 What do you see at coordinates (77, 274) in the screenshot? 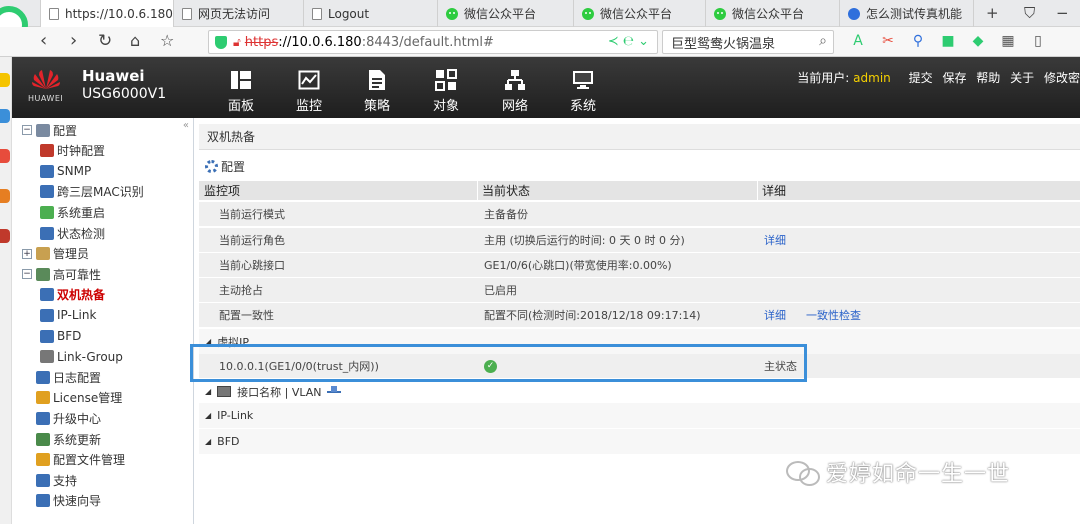
I see `sidebar-item-label: 高可靠性` at bounding box center [77, 274].